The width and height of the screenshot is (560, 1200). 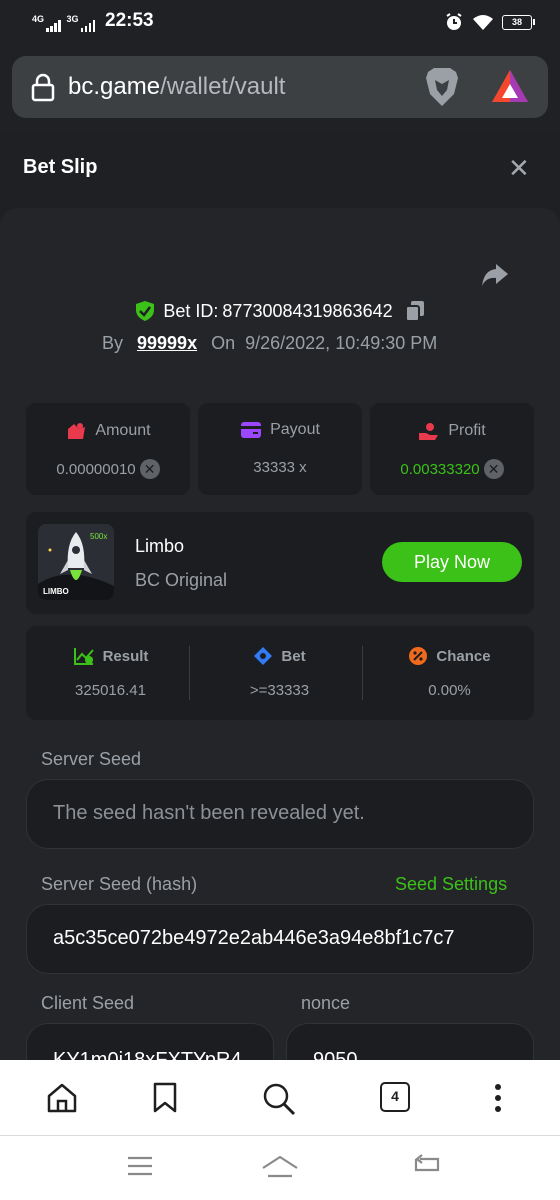 I want to click on bet-id-value: 87730084319863642, so click(x=307, y=310).